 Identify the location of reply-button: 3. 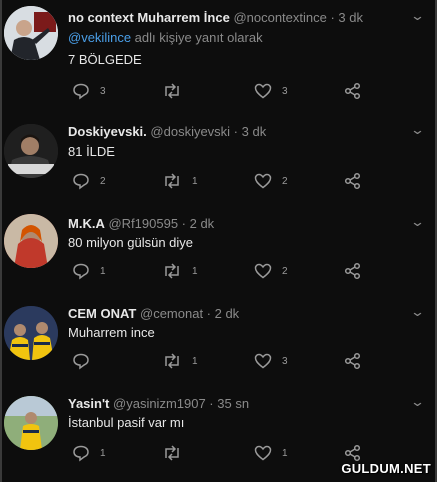
(89, 91).